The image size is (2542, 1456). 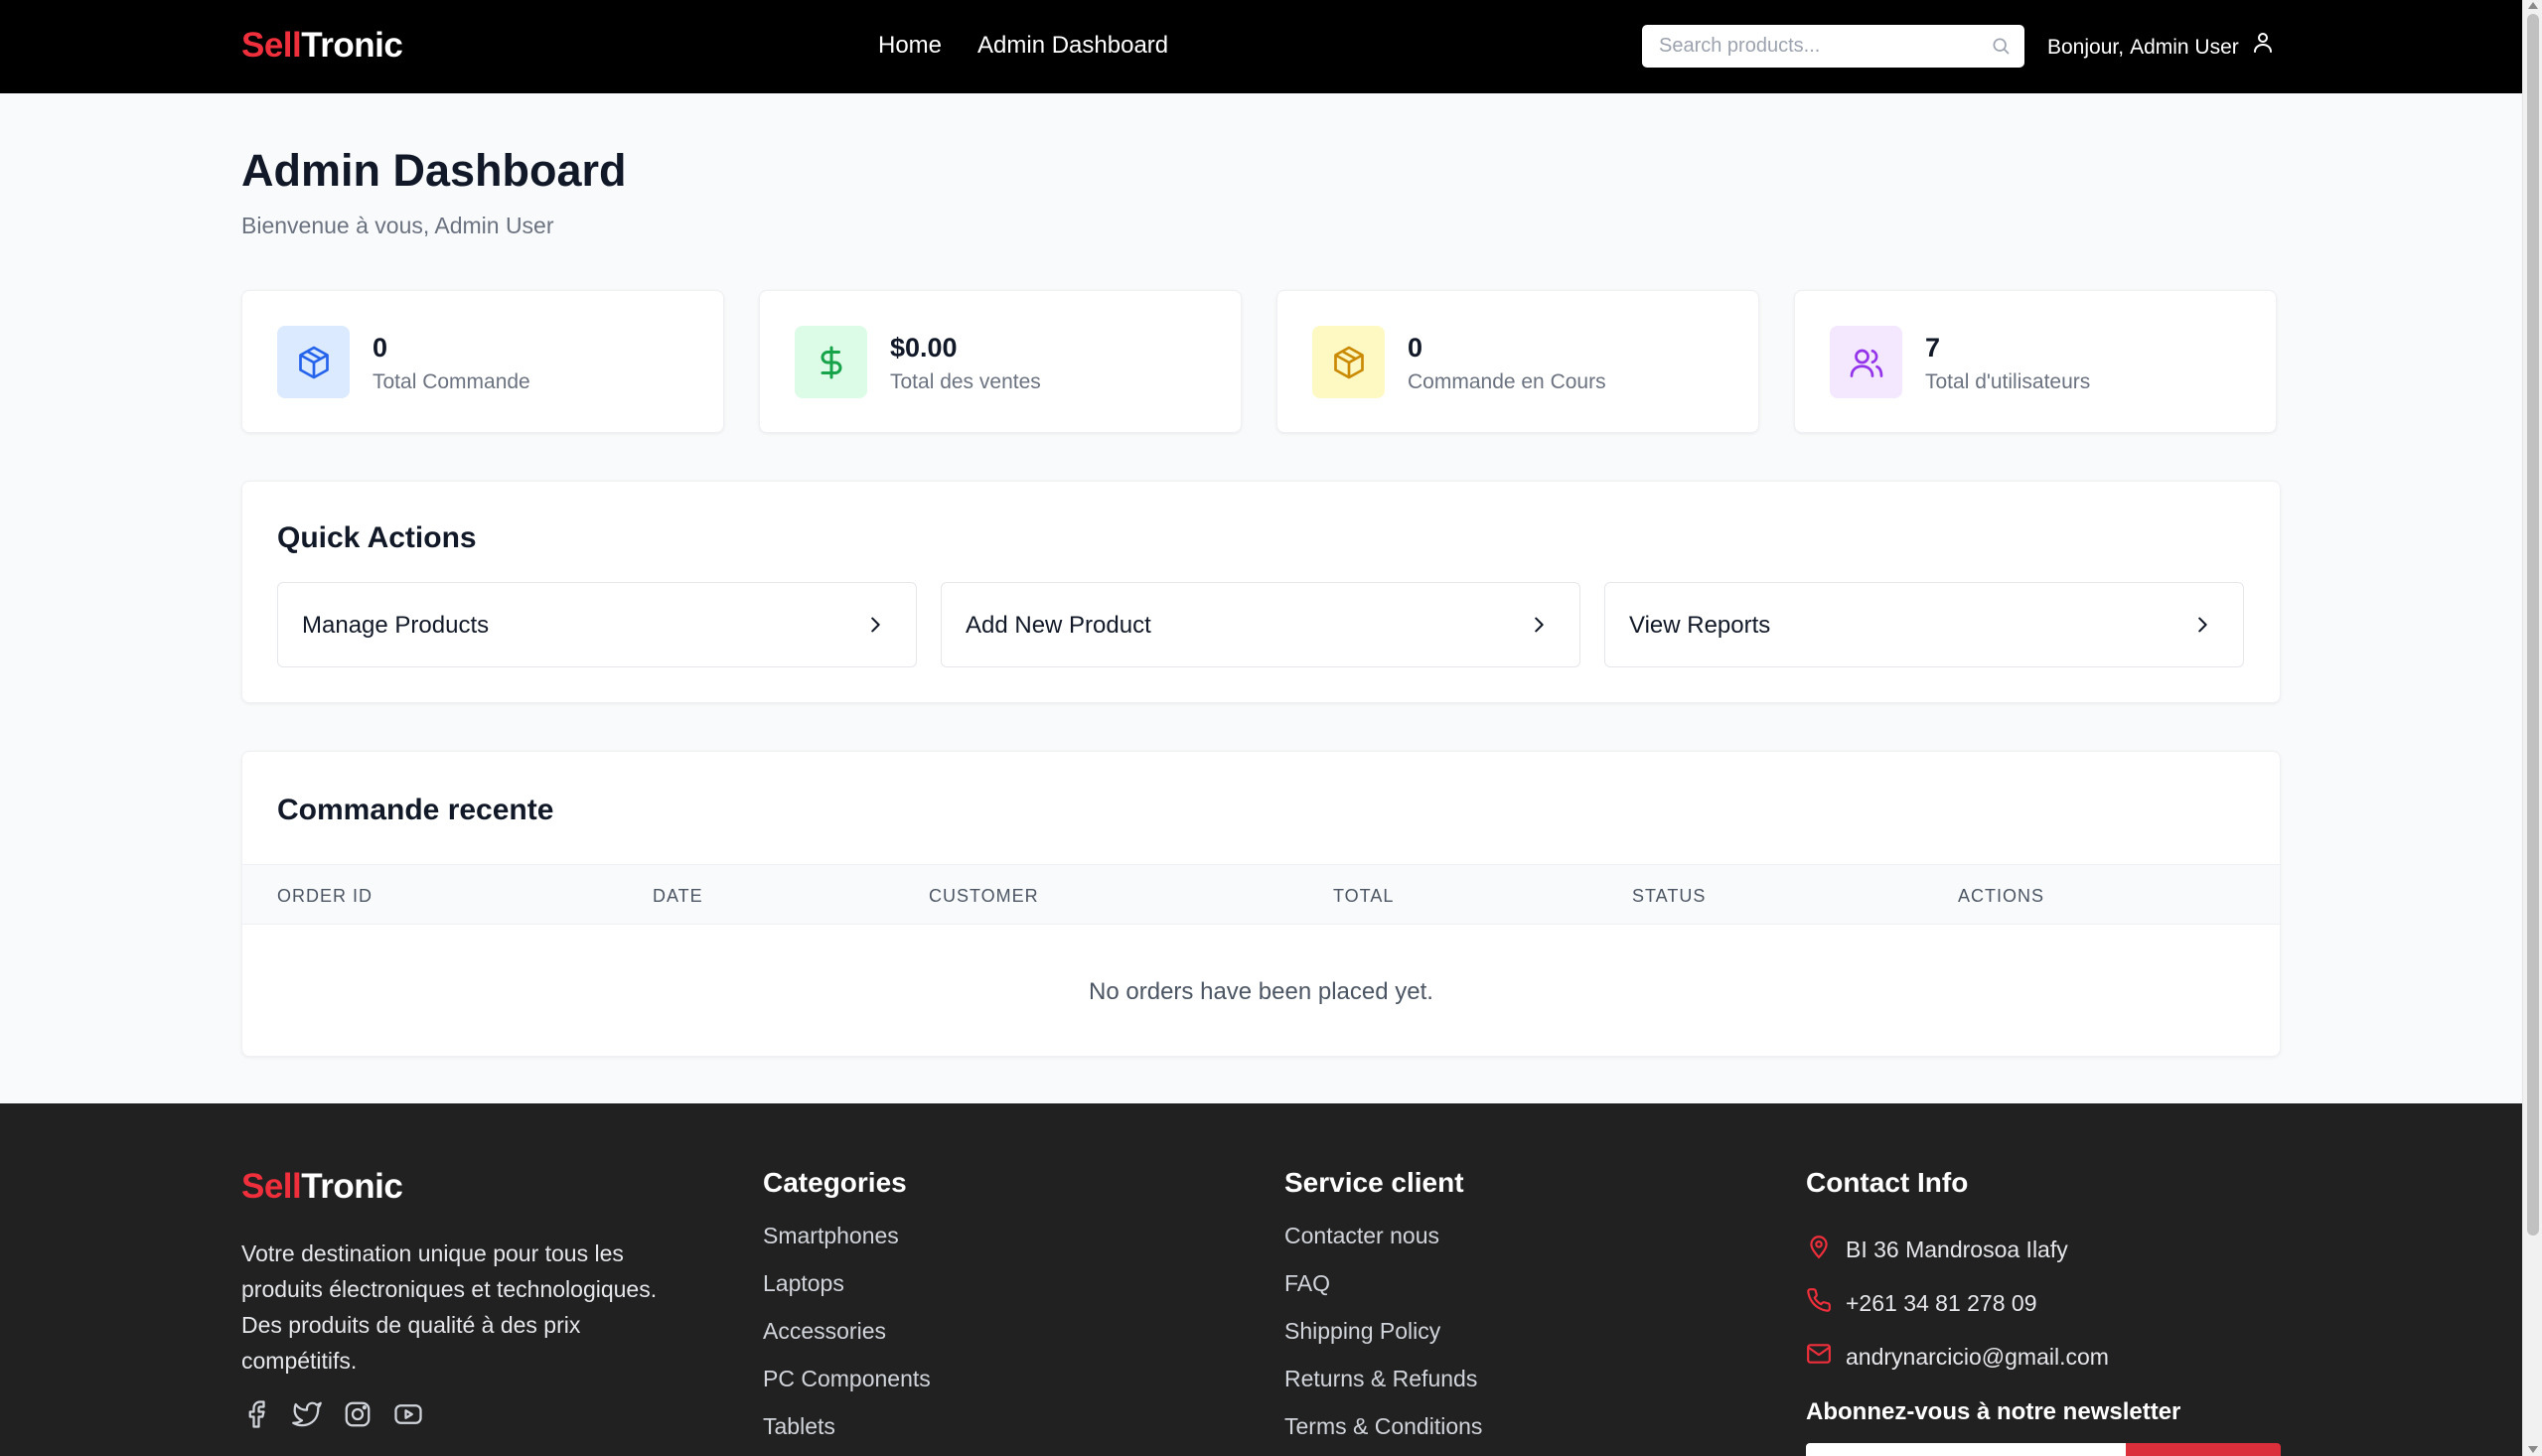 I want to click on address-text: BI 36 Mandrosoa Ilafy, so click(x=1957, y=1249).